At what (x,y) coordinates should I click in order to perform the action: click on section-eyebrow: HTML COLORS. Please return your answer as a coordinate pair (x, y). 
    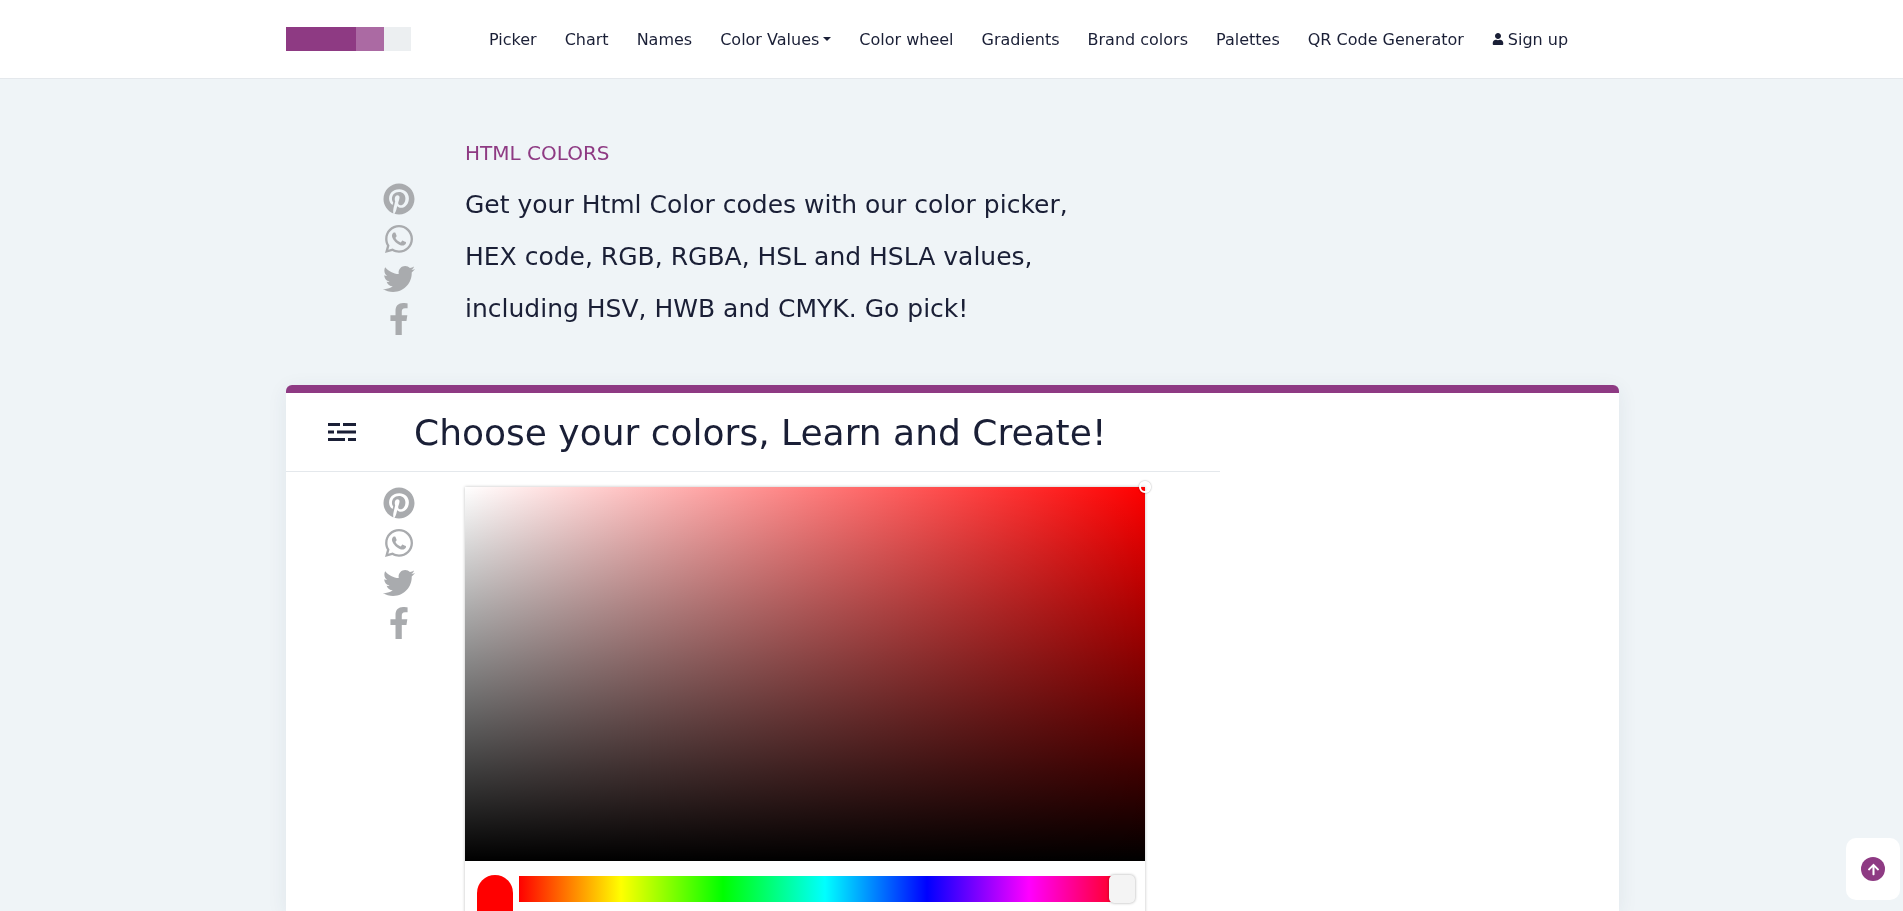
    Looking at the image, I should click on (538, 153).